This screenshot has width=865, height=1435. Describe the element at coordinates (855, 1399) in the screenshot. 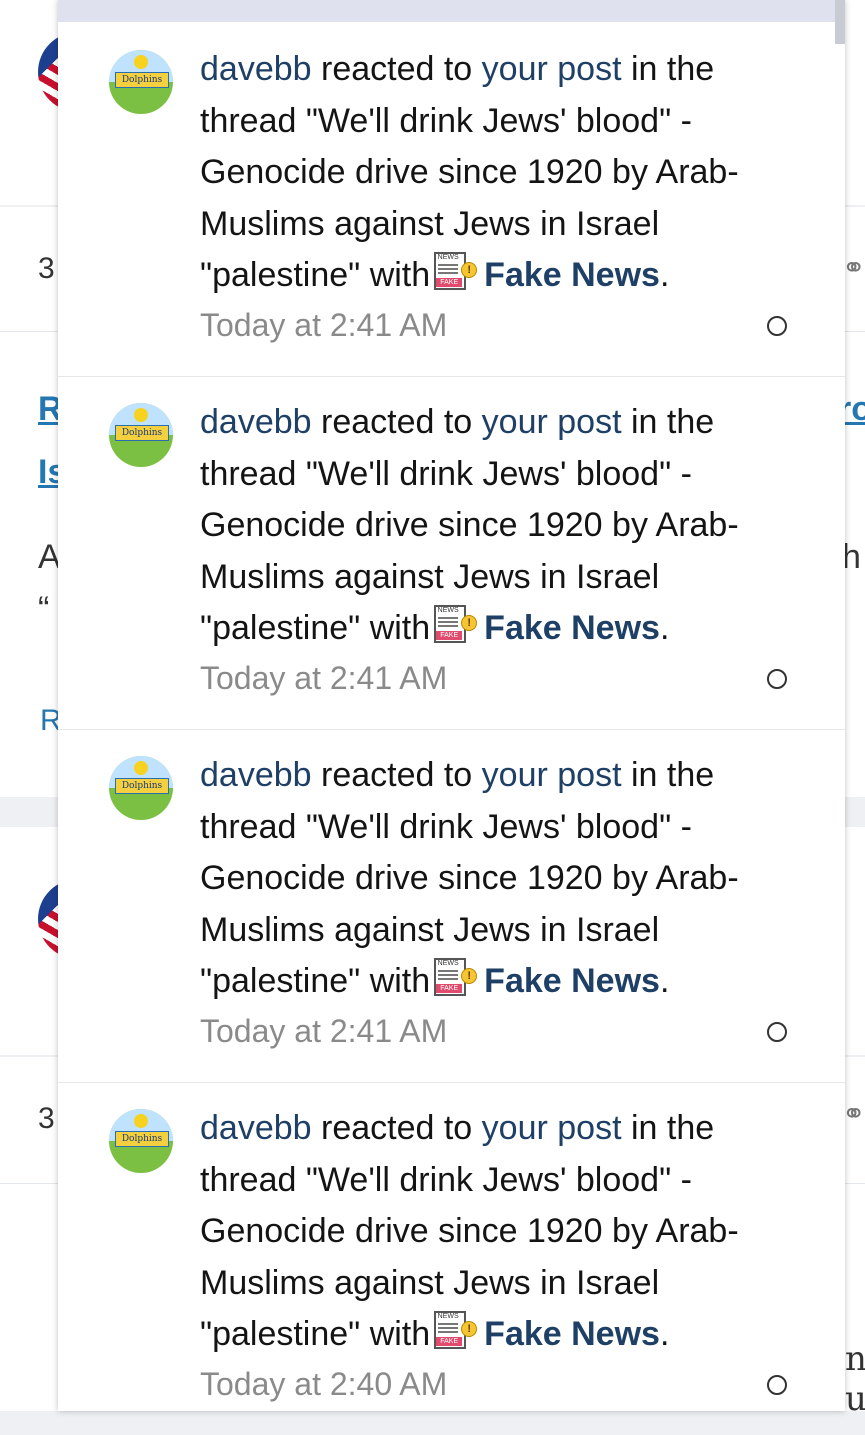

I see `bg-snippet: u` at that location.